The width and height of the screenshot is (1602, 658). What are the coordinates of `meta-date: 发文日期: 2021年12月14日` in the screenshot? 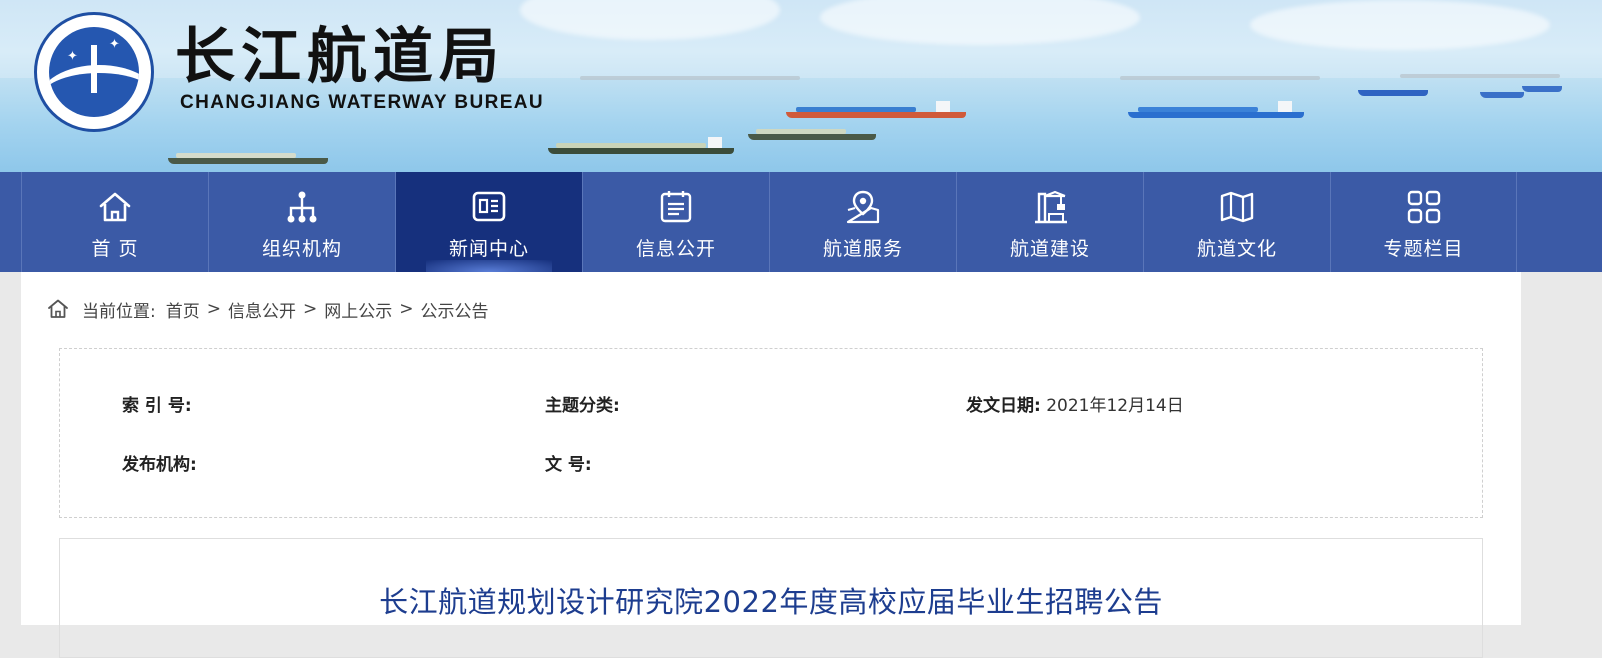 It's located at (1075, 403).